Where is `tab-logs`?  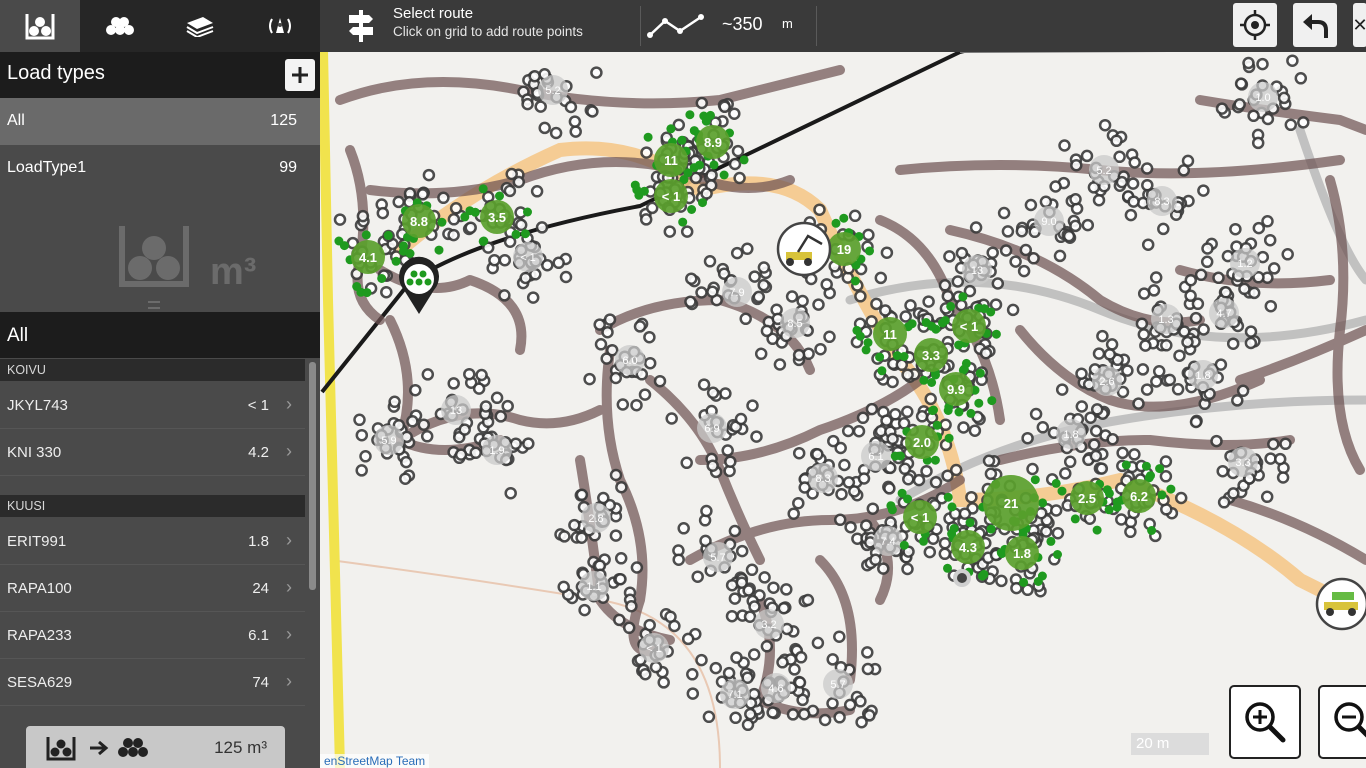 tab-logs is located at coordinates (120, 26).